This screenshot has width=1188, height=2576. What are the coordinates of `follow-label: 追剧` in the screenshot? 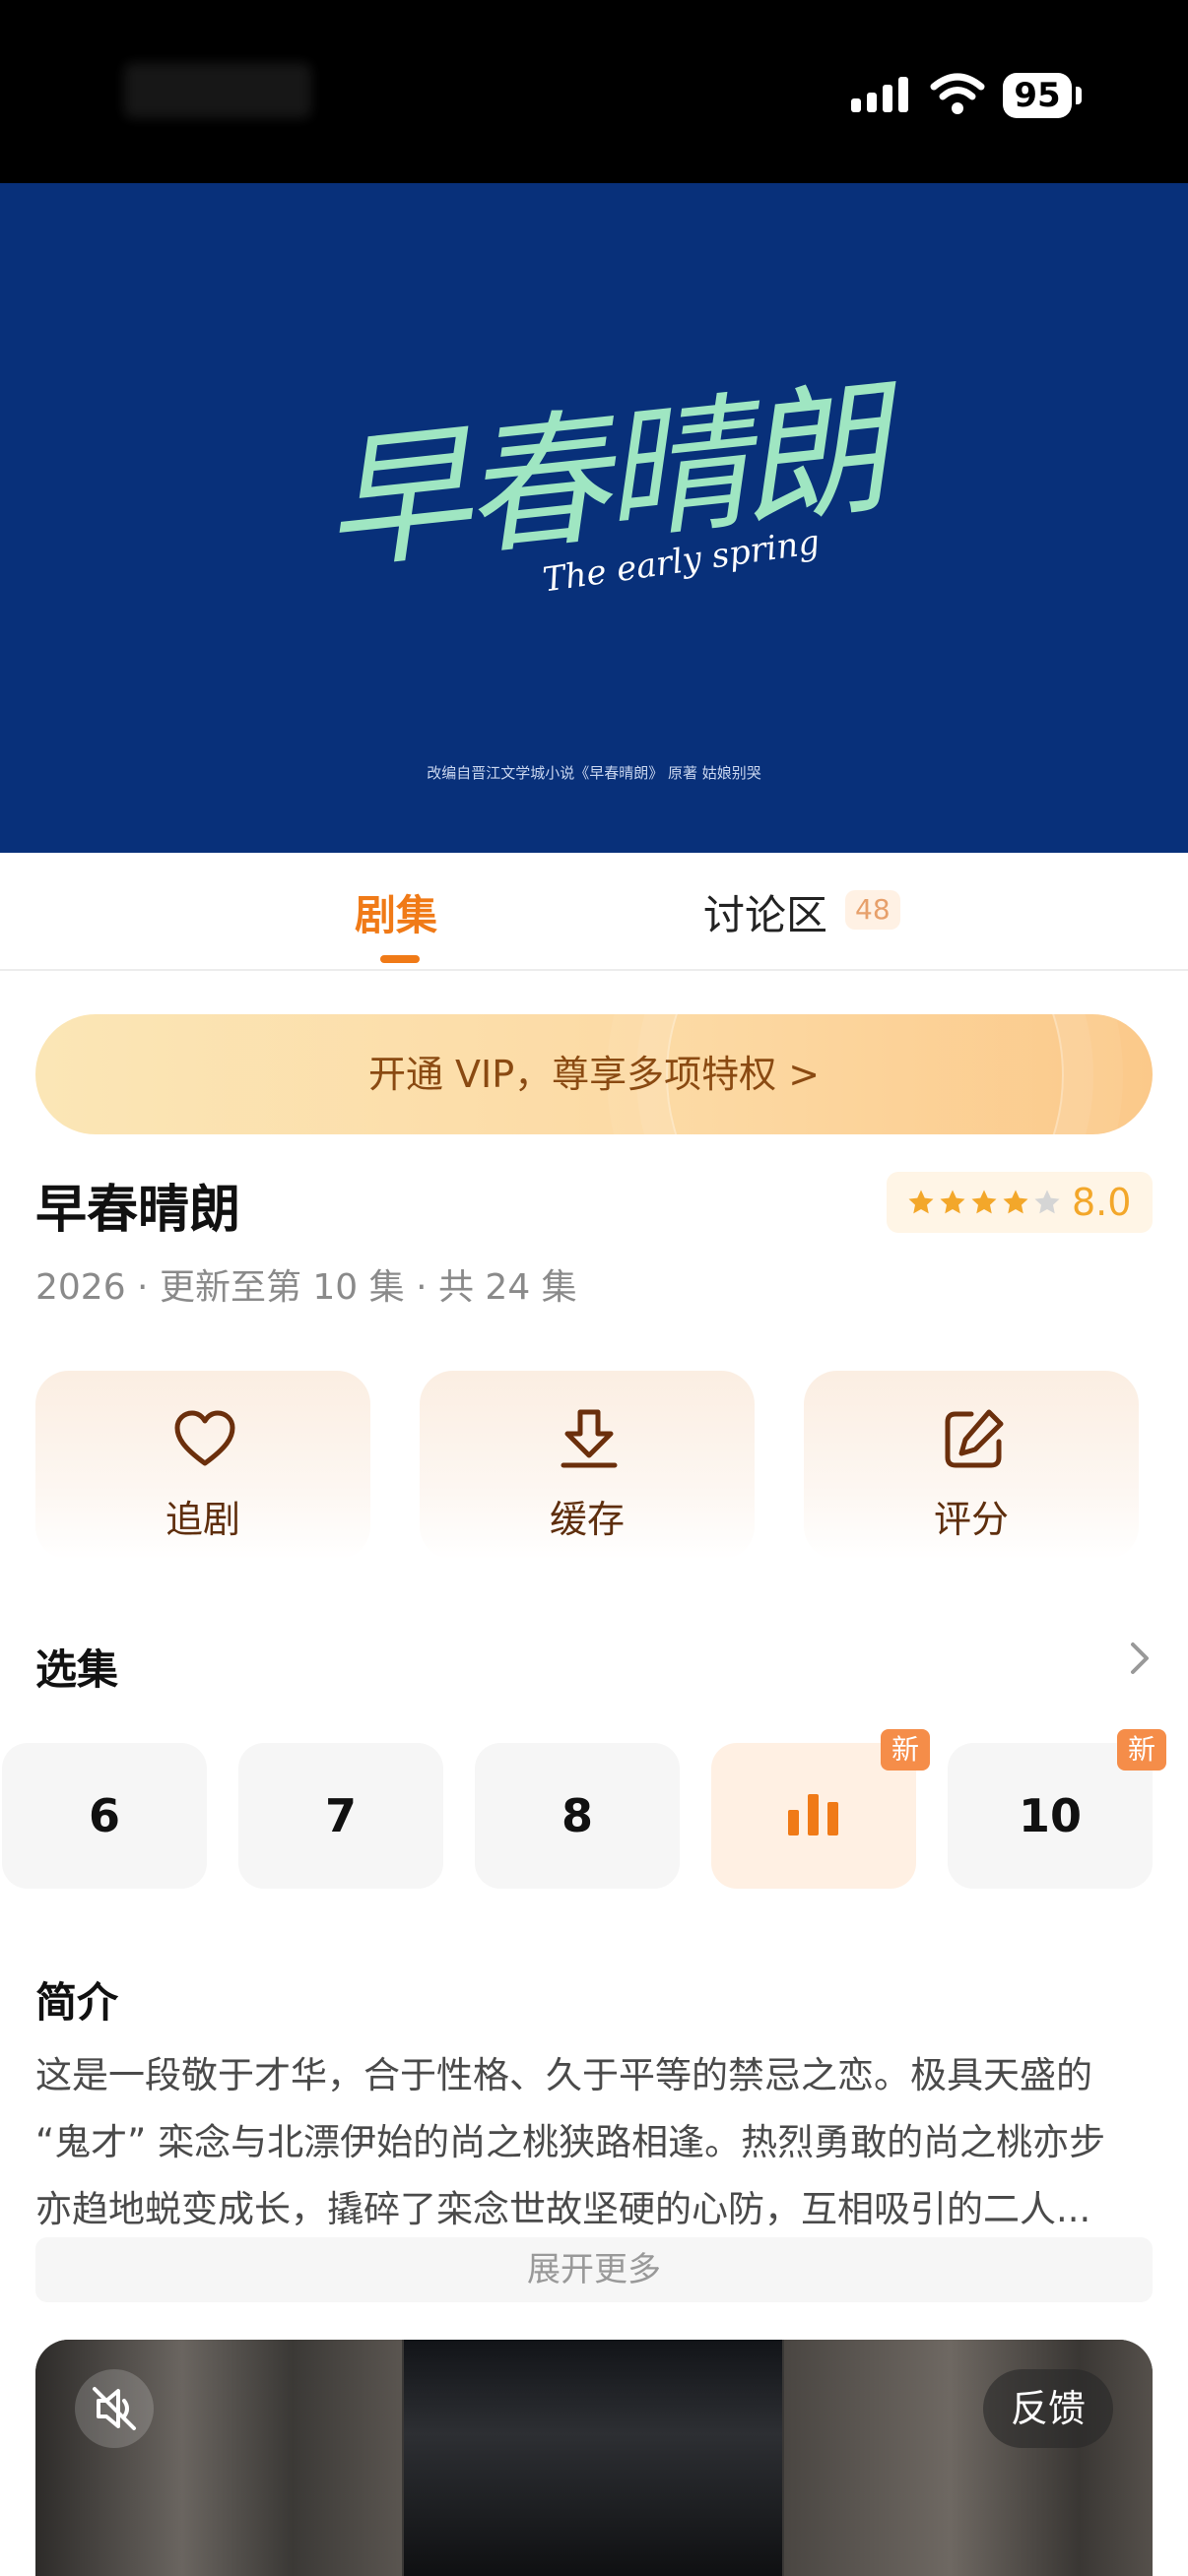 It's located at (202, 1519).